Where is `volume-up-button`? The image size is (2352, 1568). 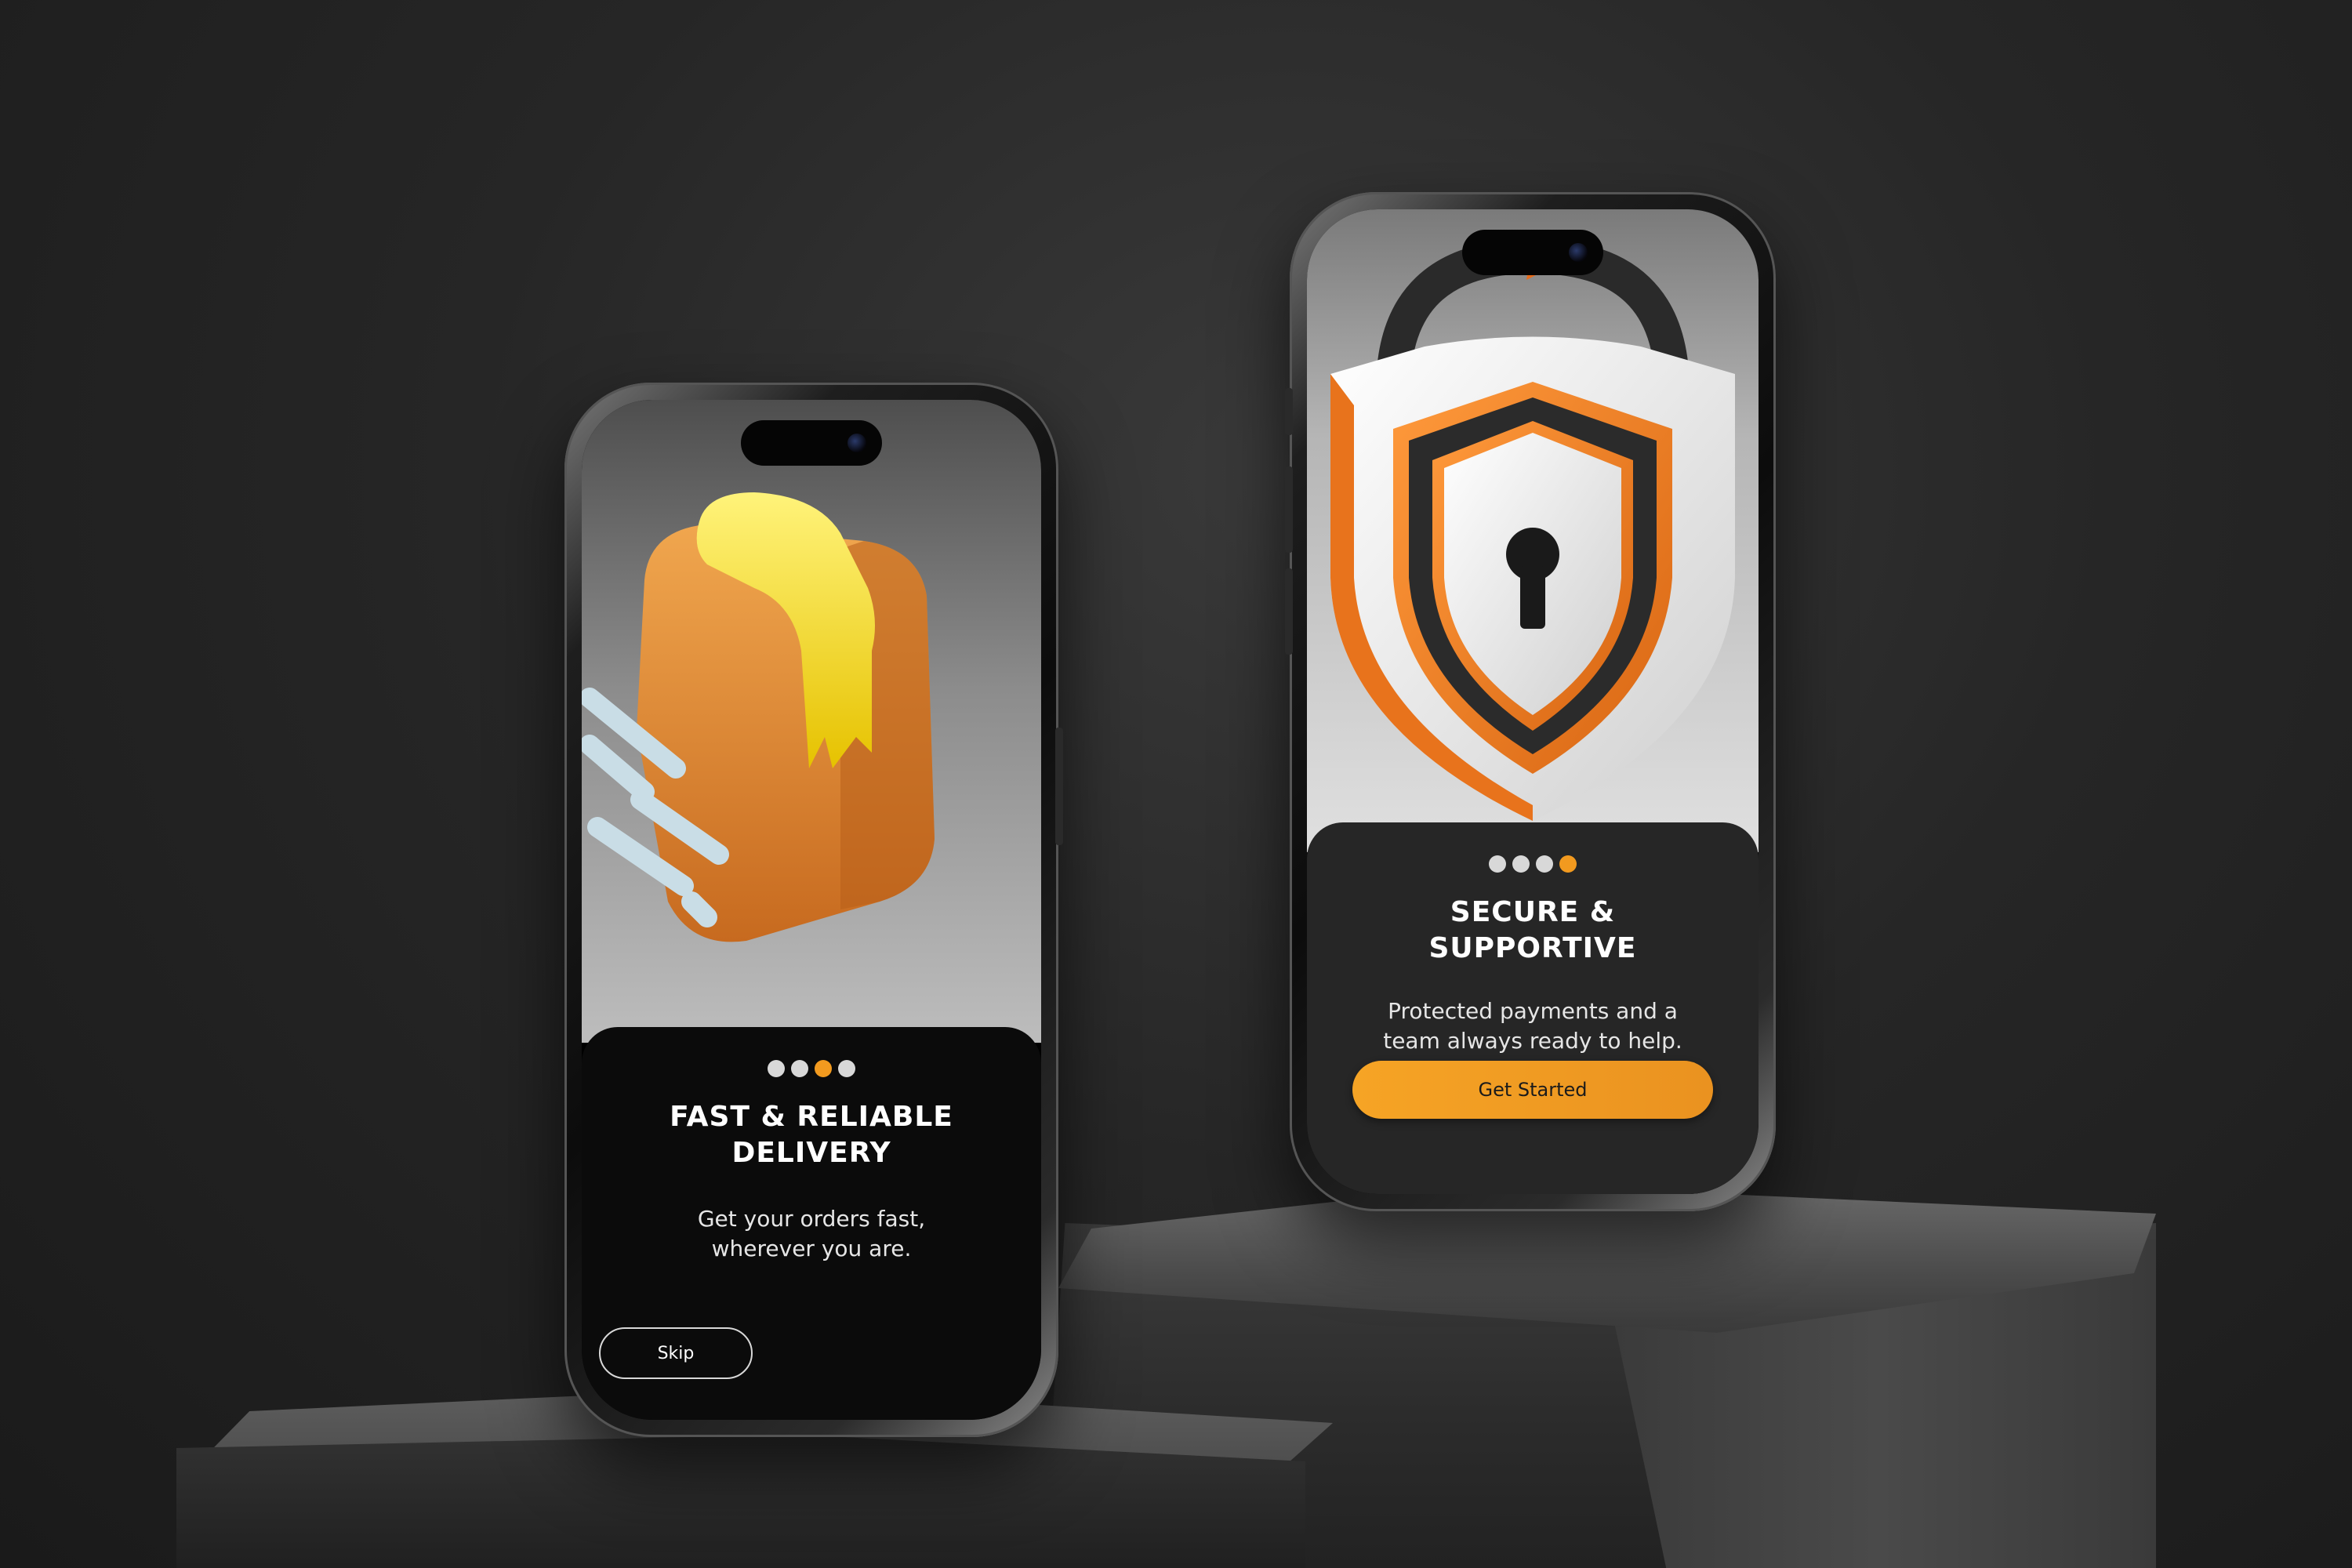
volume-up-button is located at coordinates (1289, 509).